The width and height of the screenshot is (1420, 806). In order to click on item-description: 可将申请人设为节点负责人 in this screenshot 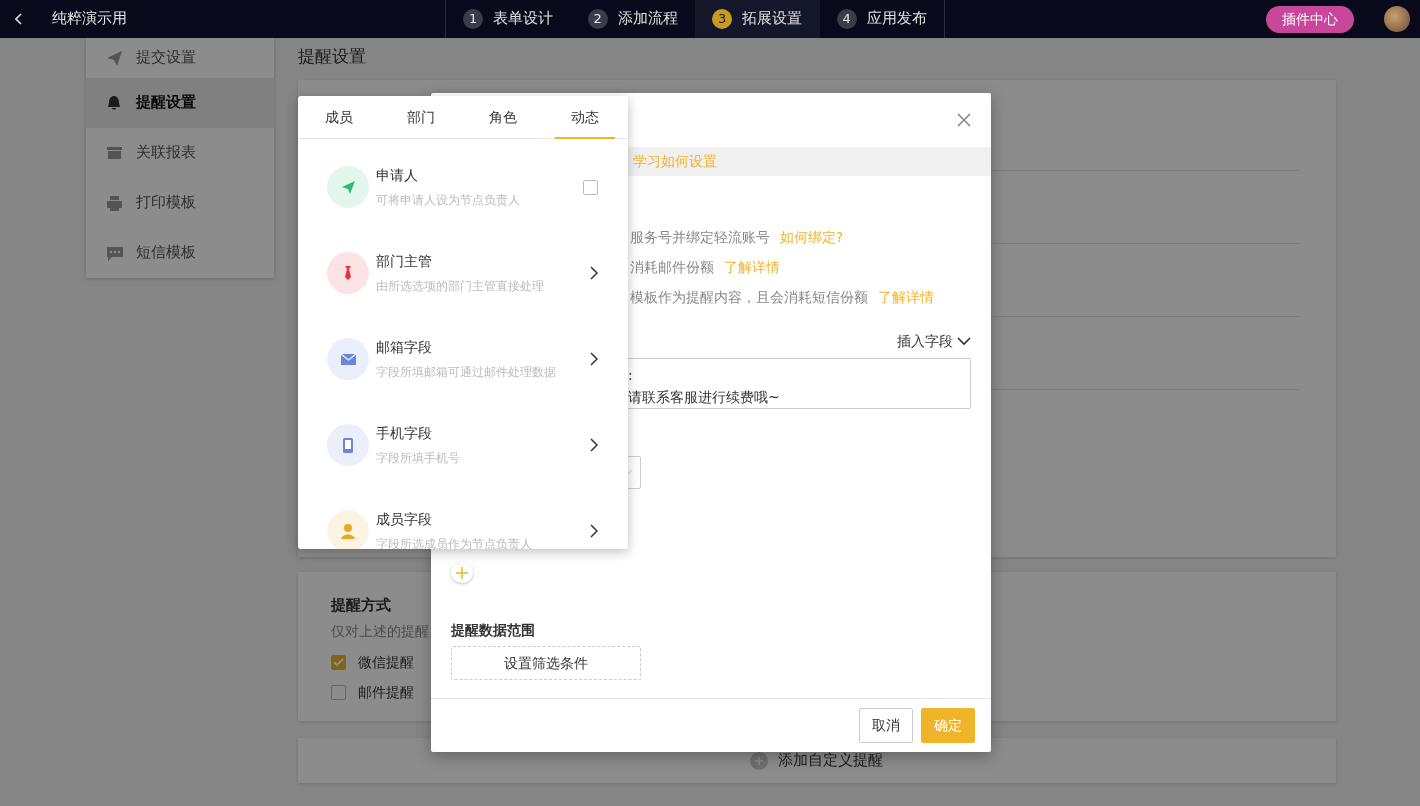, I will do `click(448, 200)`.